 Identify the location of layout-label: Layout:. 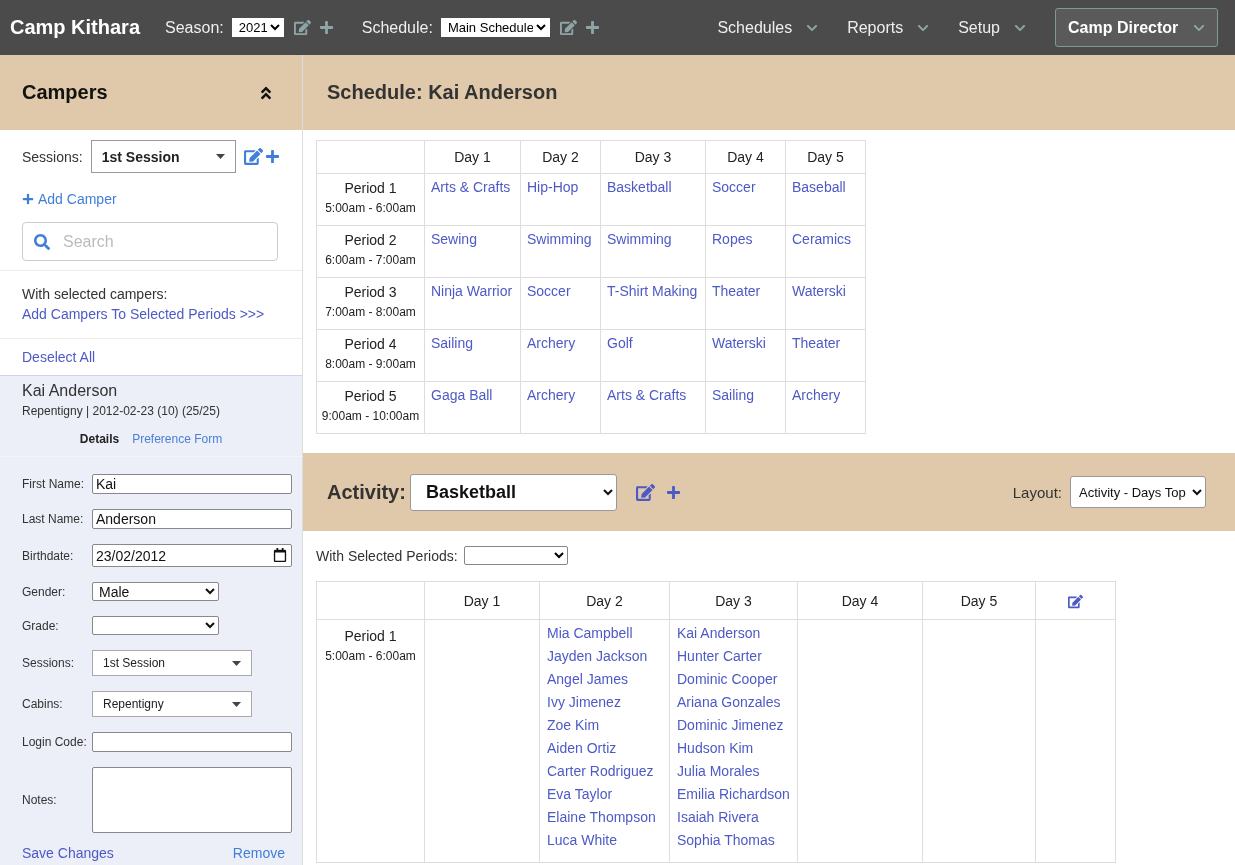
(1037, 492).